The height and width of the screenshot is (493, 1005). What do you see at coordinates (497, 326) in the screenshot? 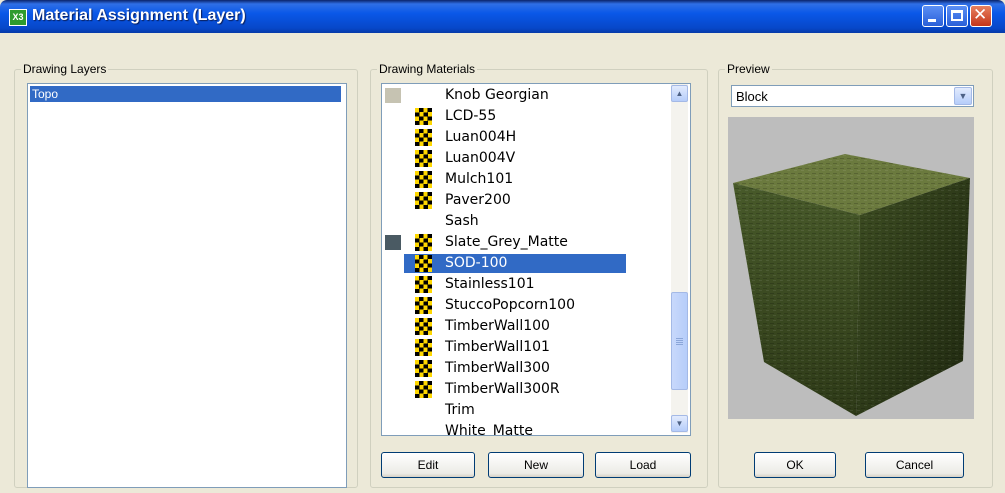
I see `material-name: TimberWall100` at bounding box center [497, 326].